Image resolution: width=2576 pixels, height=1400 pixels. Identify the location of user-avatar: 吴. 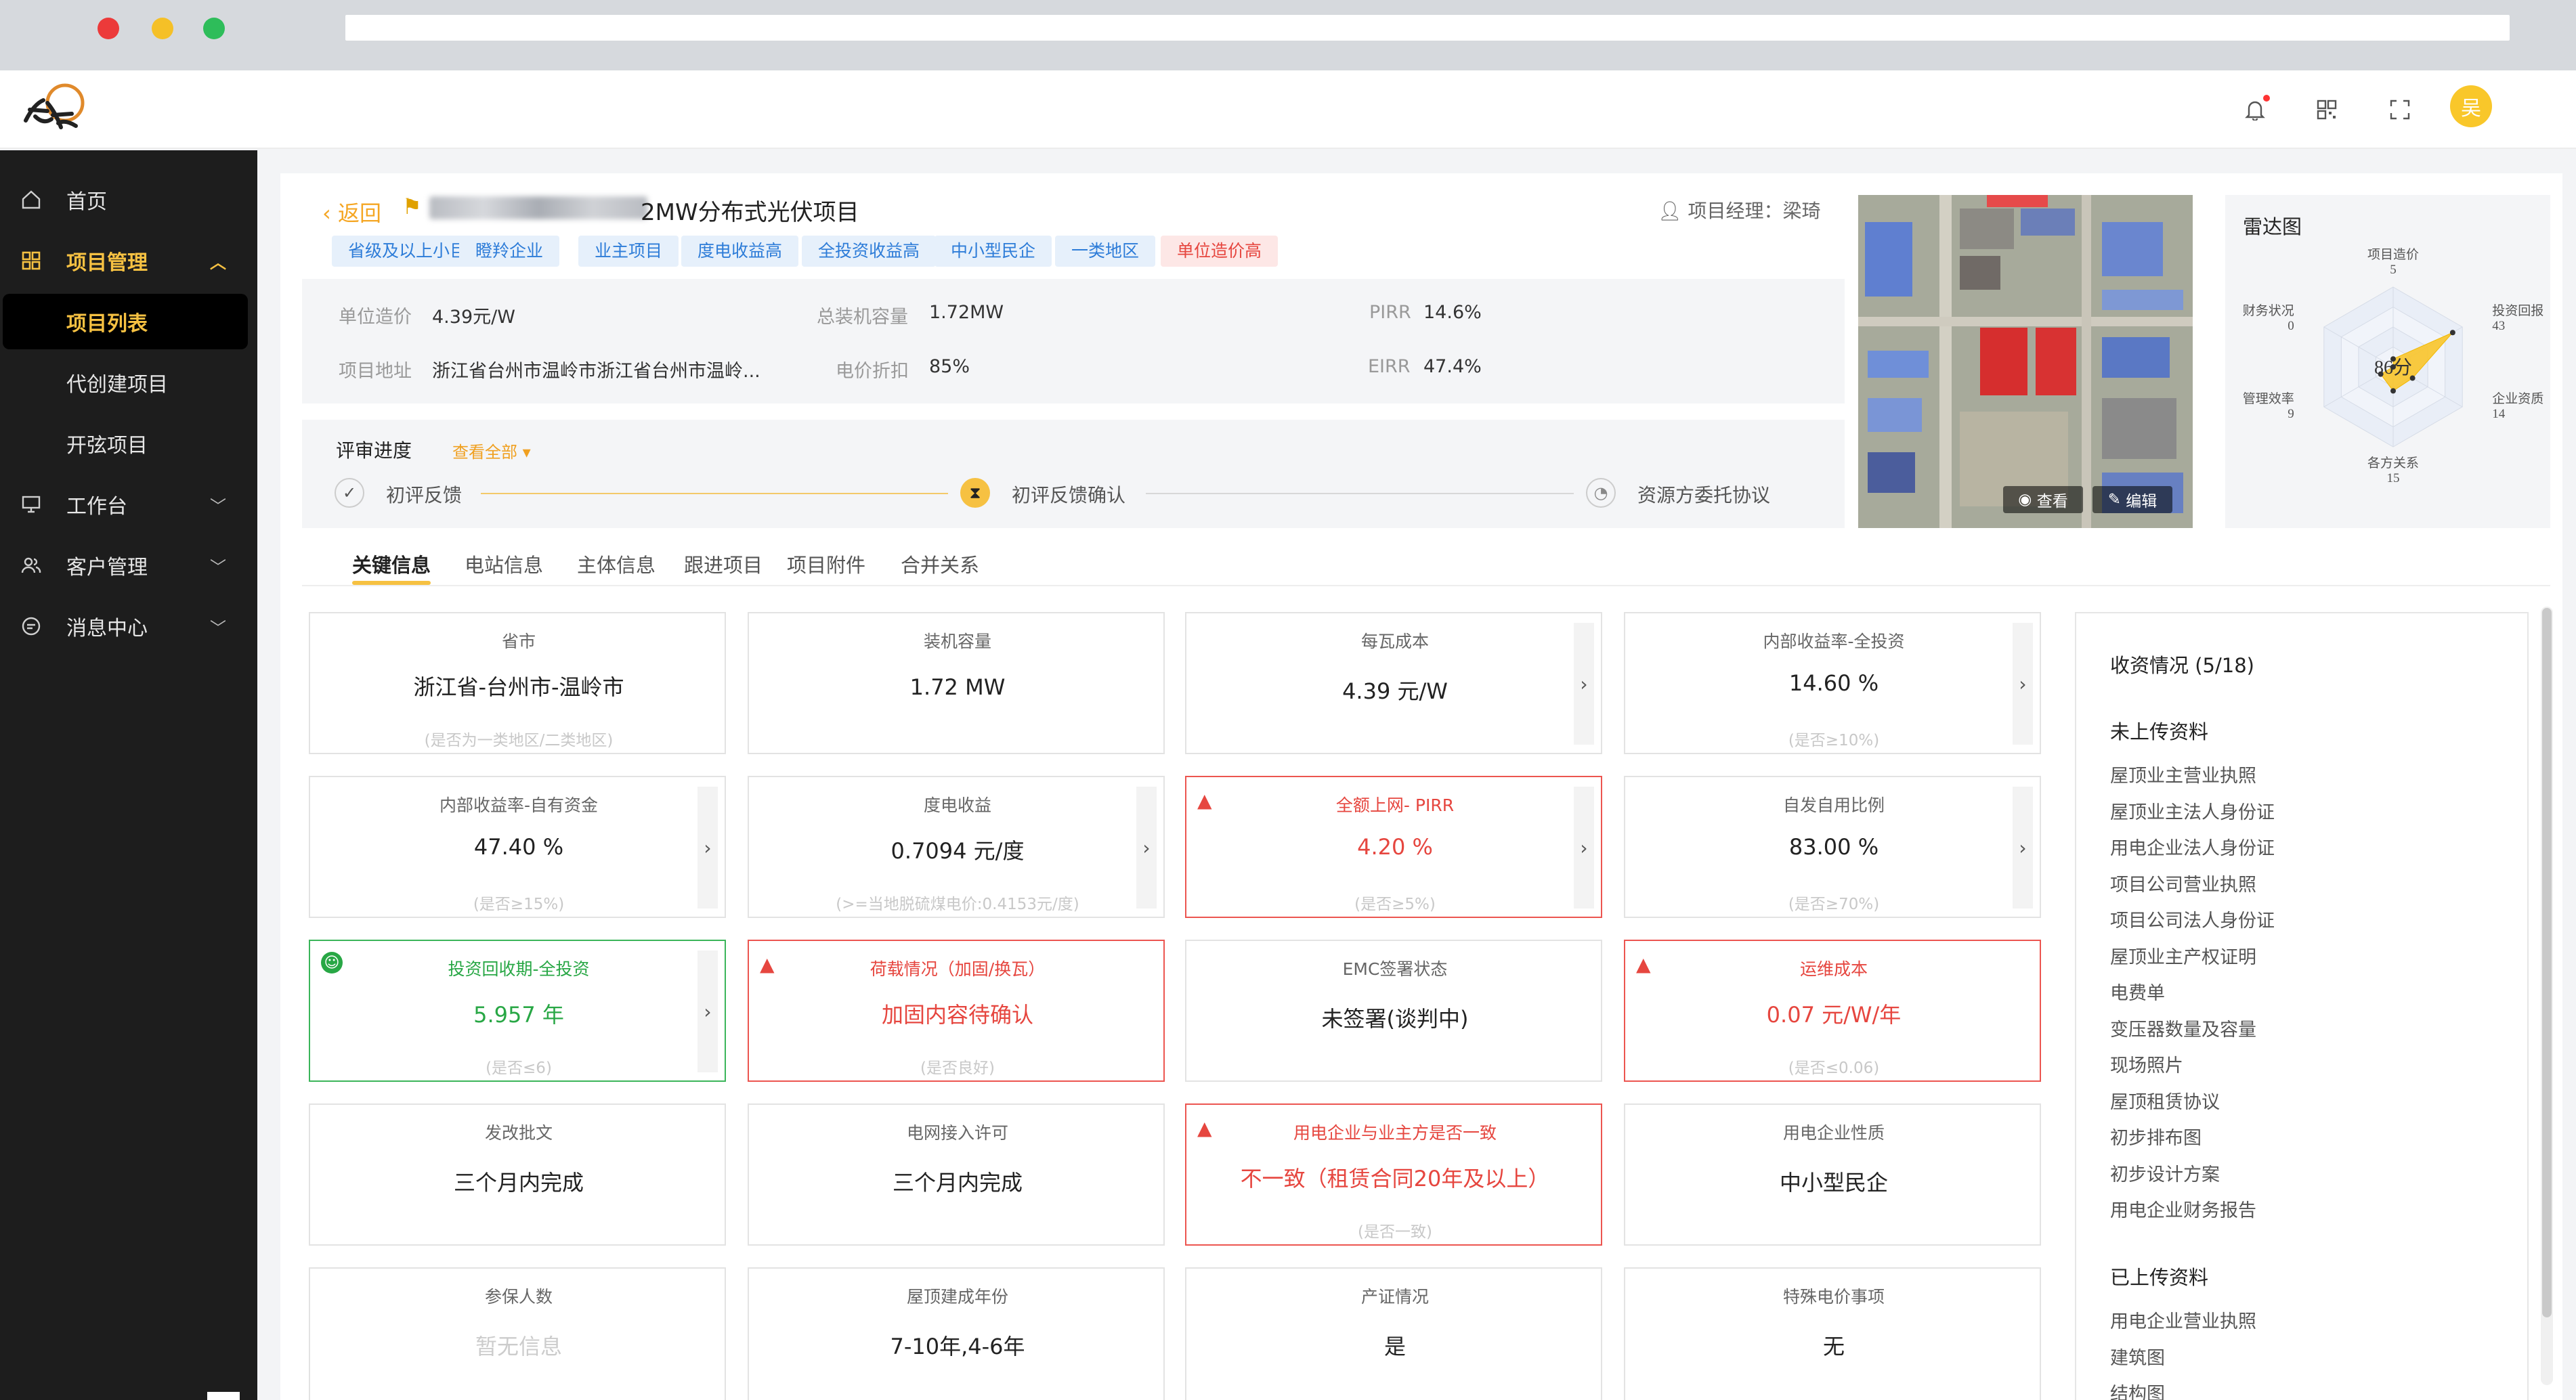
(2471, 106).